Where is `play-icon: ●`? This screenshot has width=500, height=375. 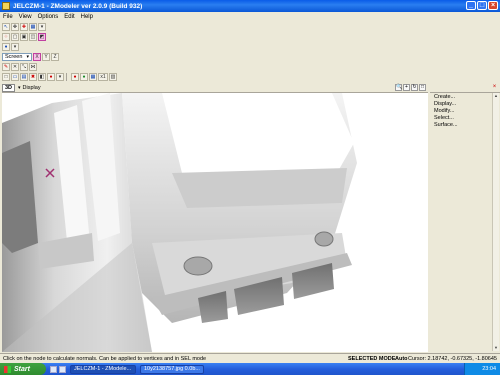
play-icon: ● is located at coordinates (84, 76).